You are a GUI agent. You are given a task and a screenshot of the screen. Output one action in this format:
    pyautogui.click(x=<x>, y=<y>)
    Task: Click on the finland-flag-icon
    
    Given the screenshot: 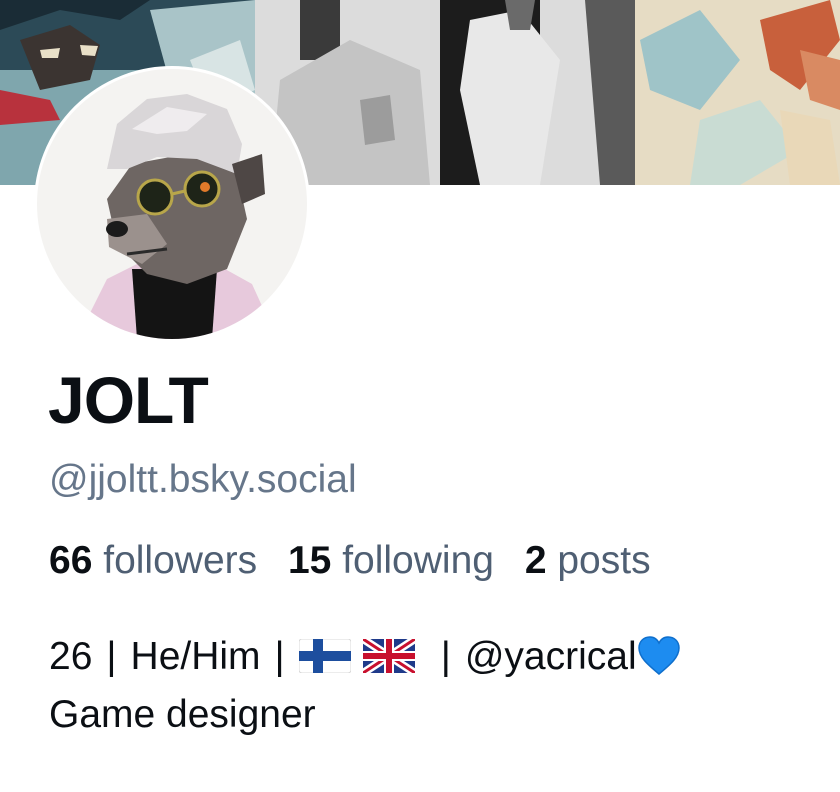 What is the action you would take?
    pyautogui.click(x=324, y=655)
    